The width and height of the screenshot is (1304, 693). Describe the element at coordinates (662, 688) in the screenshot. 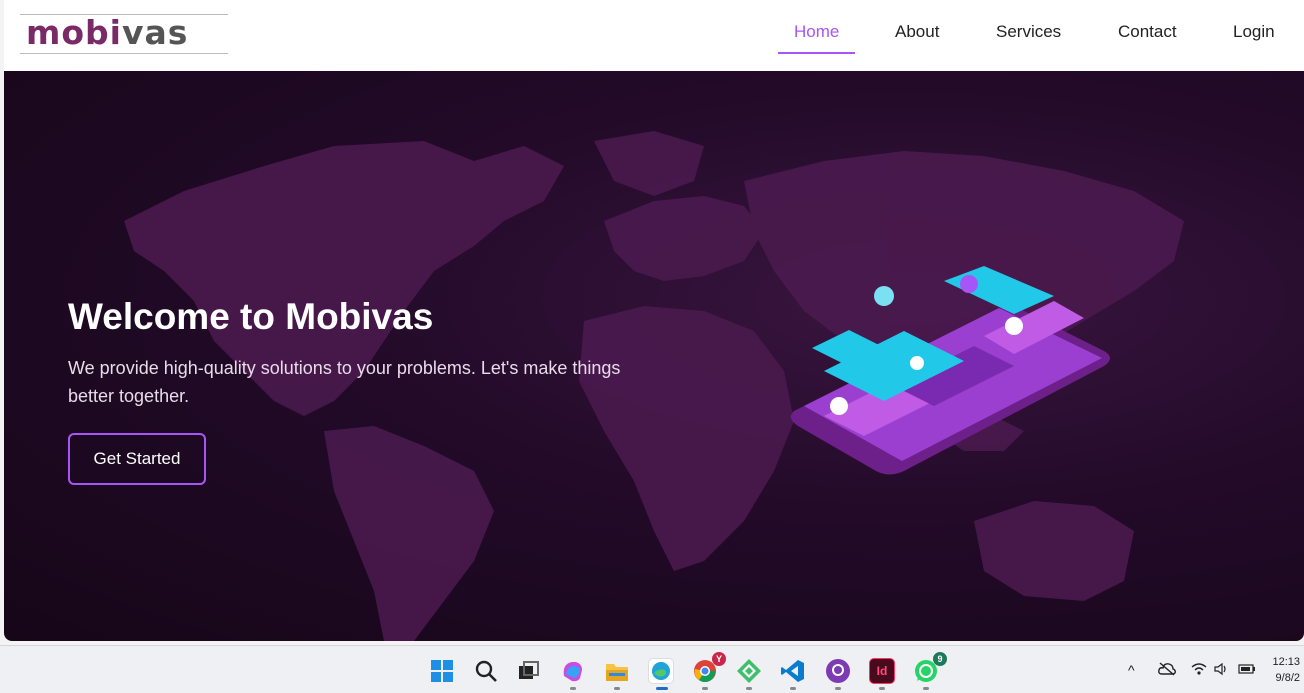

I see `edge-active-indicator` at that location.